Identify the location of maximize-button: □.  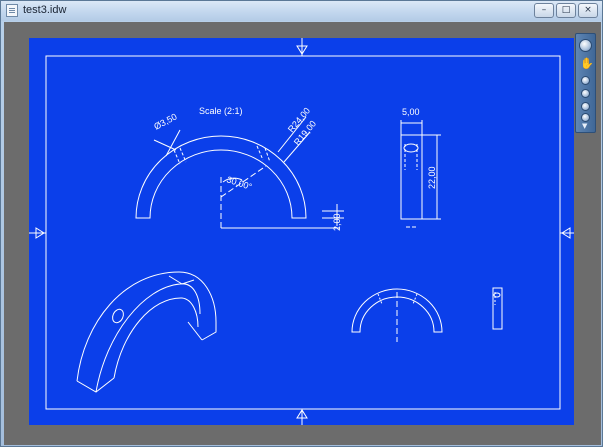
(566, 10).